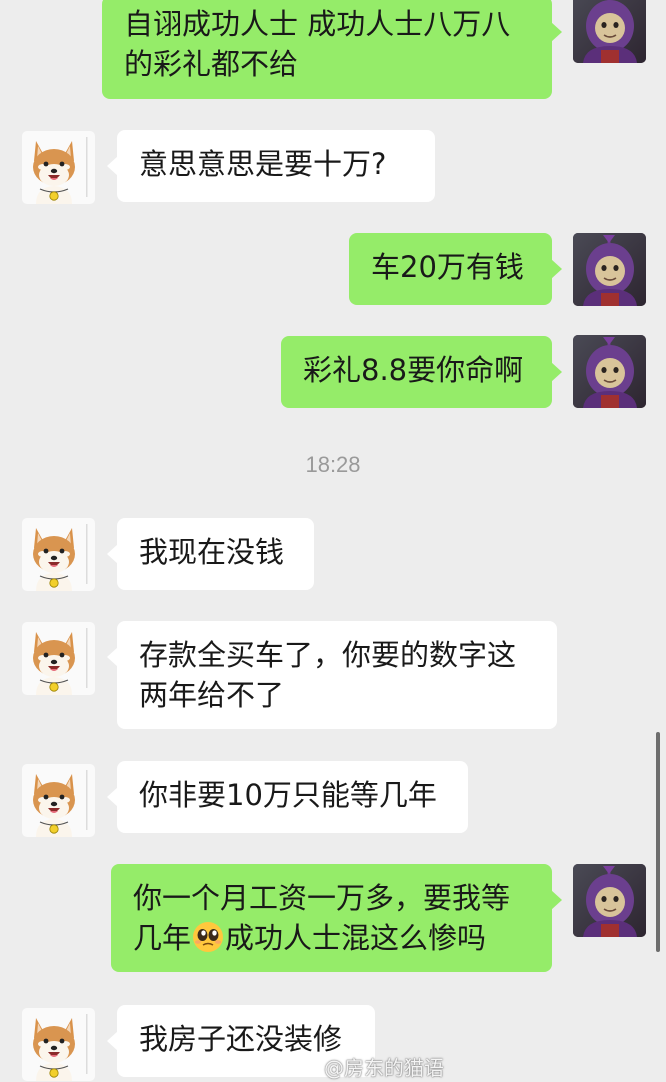  Describe the element at coordinates (333, 464) in the screenshot. I see `chat-timestamp: 18:28` at that location.